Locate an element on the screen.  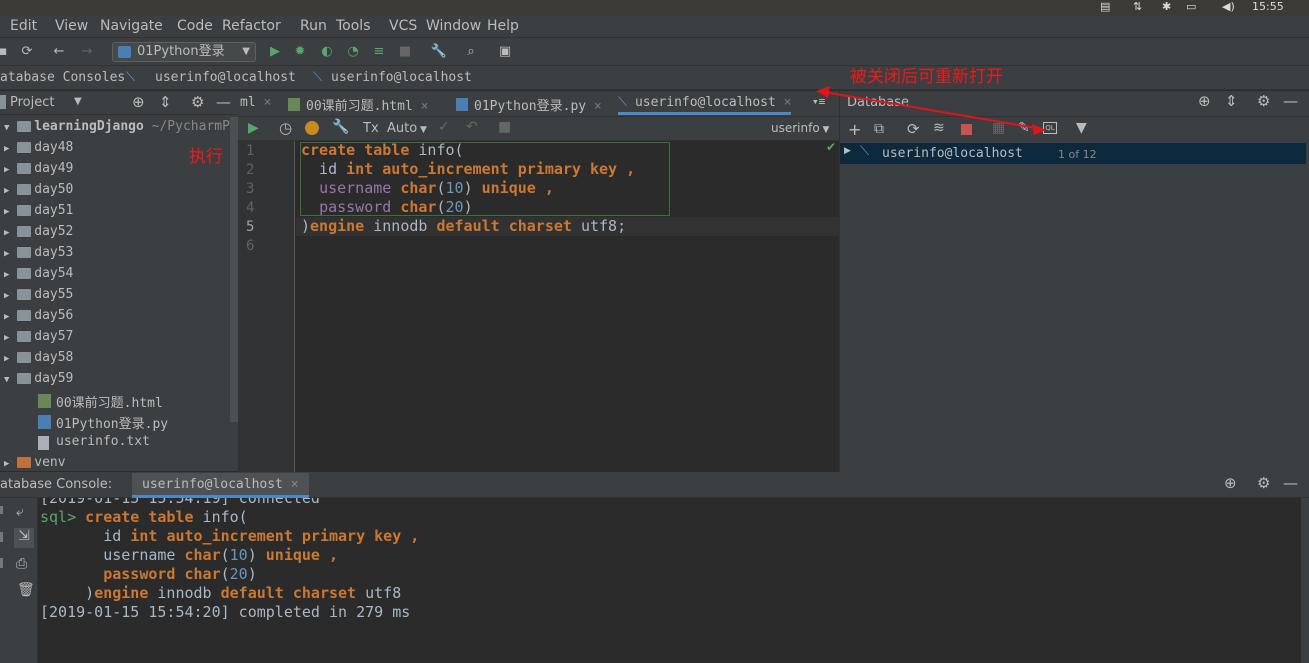
menu-code: Code is located at coordinates (195, 26).